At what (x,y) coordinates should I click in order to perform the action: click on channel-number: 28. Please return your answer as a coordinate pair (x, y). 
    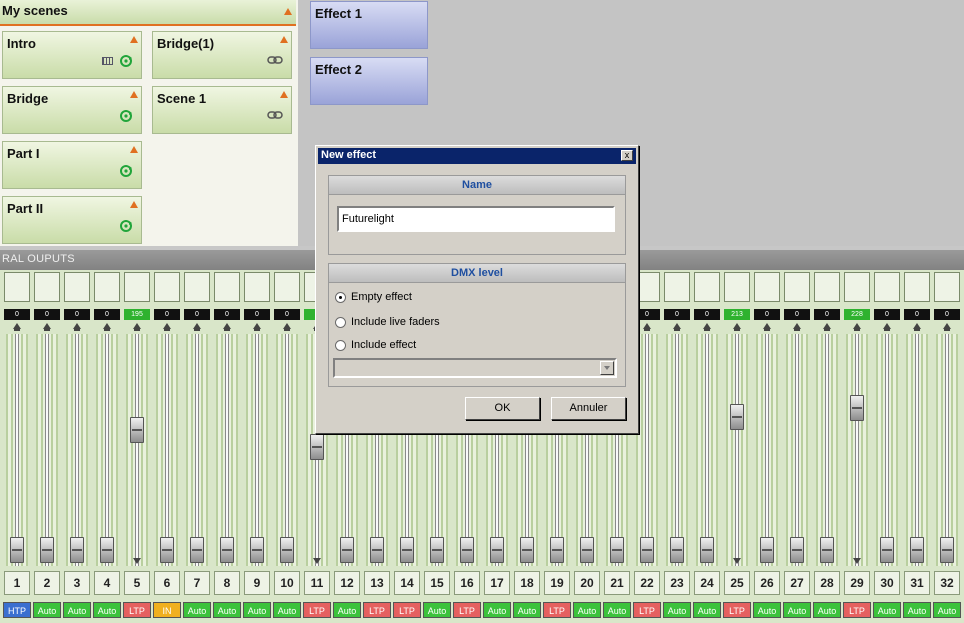
    Looking at the image, I should click on (827, 583).